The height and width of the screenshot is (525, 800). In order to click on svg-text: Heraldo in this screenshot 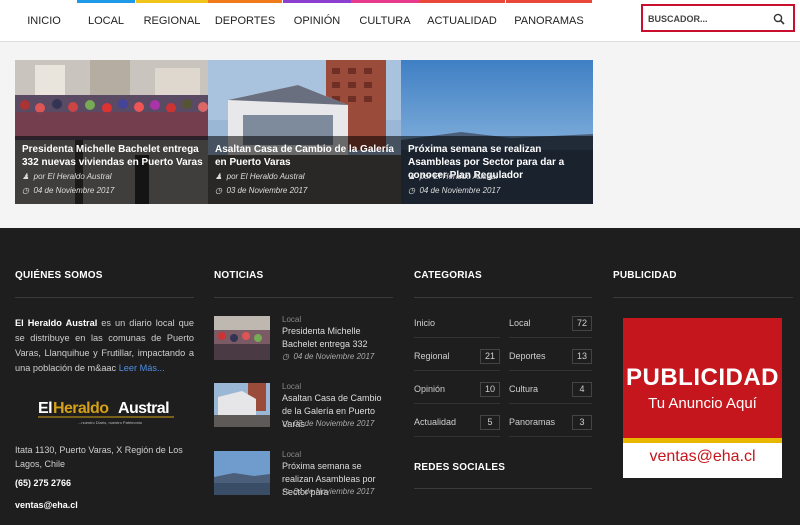, I will do `click(81, 408)`.